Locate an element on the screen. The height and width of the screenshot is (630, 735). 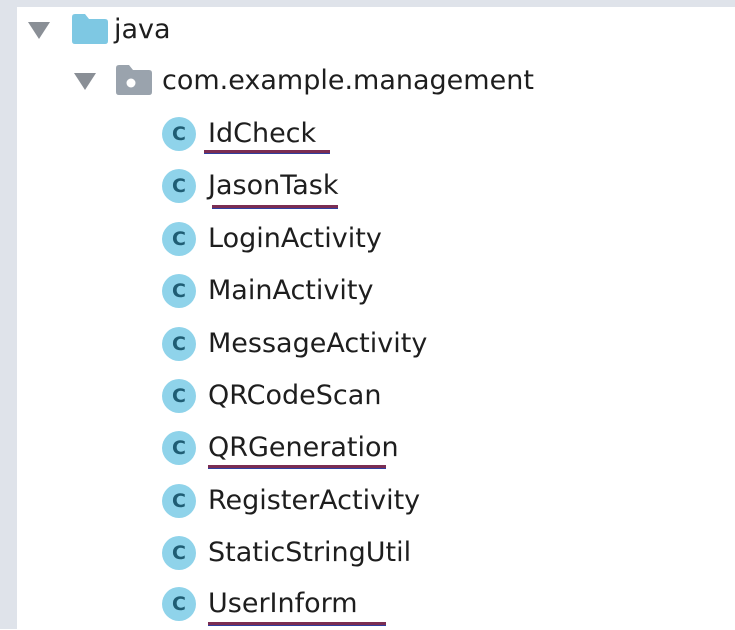
tree-node-class: C MainActivity is located at coordinates (442, 291).